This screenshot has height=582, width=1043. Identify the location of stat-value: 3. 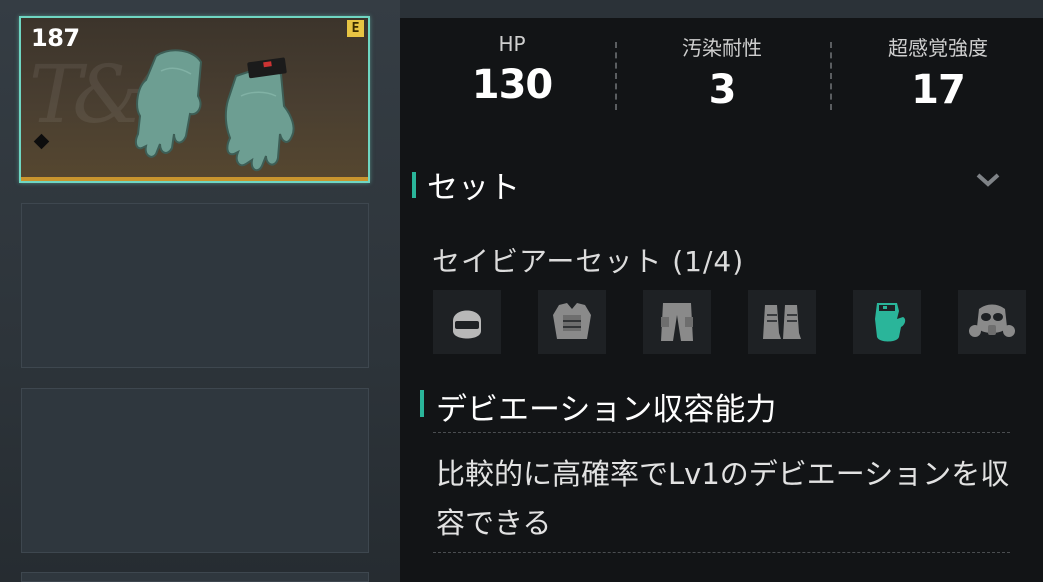
(722, 90).